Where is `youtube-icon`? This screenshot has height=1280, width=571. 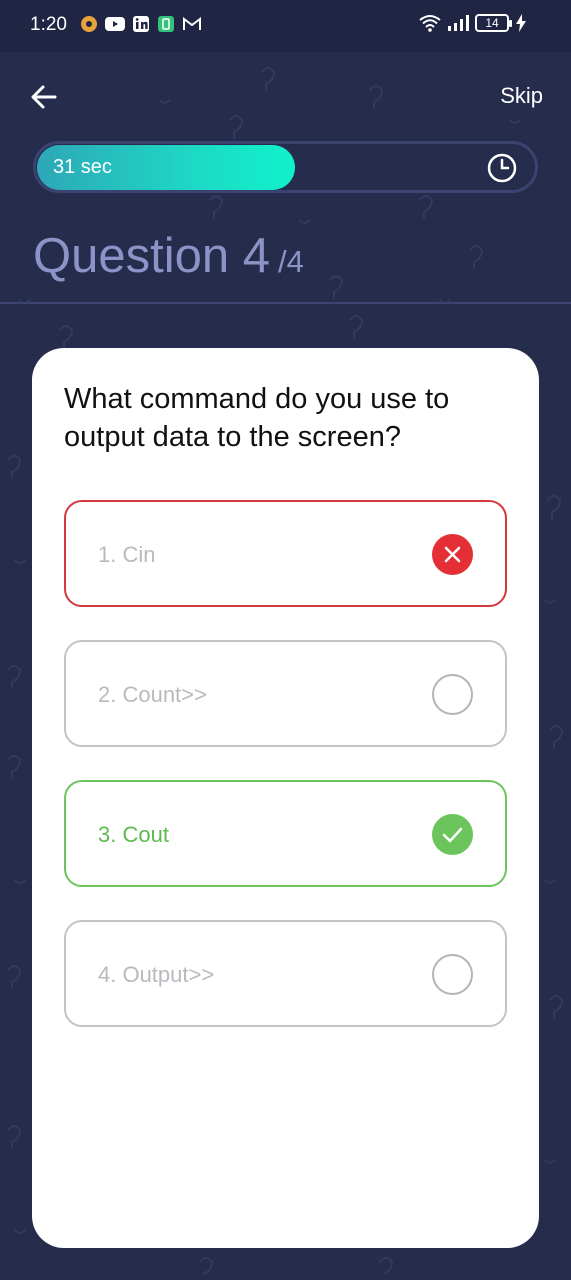 youtube-icon is located at coordinates (115, 24).